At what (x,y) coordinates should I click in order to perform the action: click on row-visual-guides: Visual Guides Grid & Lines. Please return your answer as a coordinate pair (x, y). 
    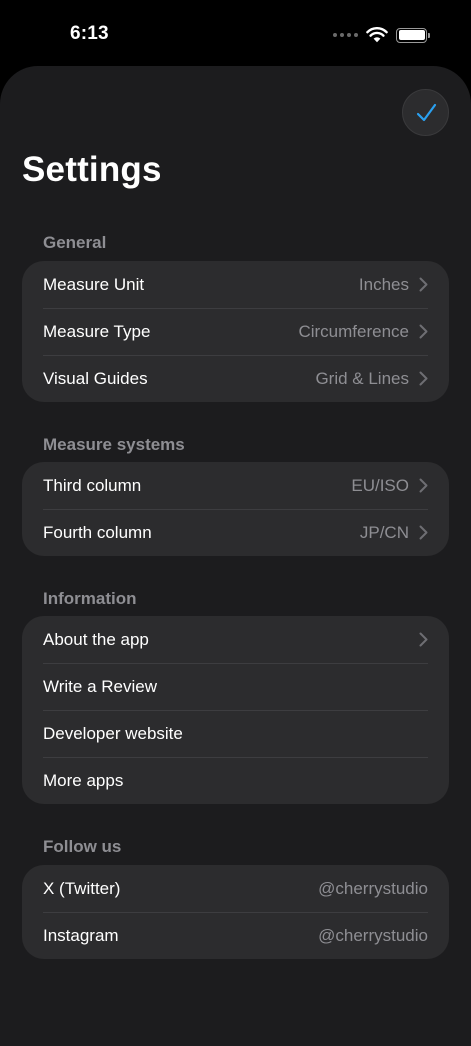
    Looking at the image, I should click on (235, 378).